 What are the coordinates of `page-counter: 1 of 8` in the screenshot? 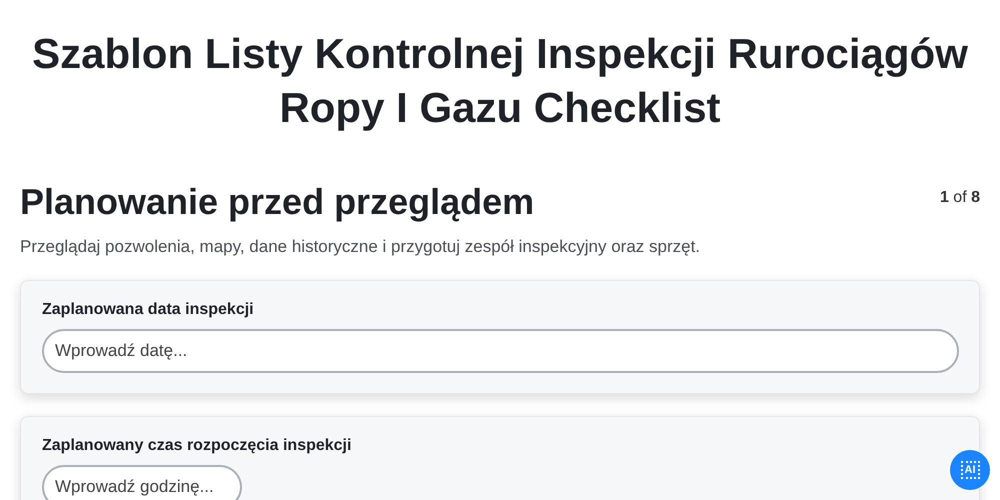 It's located at (960, 198).